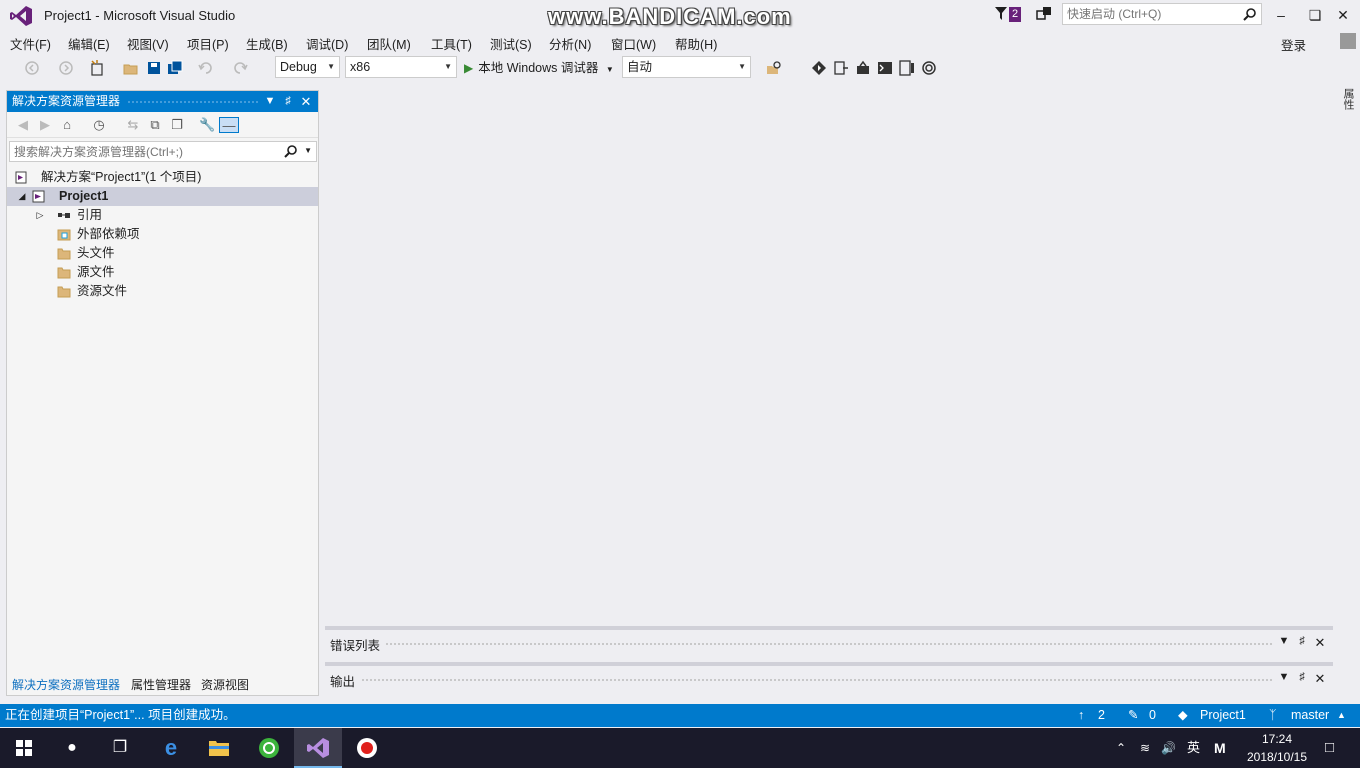 This screenshot has width=1360, height=768. What do you see at coordinates (451, 43) in the screenshot?
I see `menu-tools: 工具(T)` at bounding box center [451, 43].